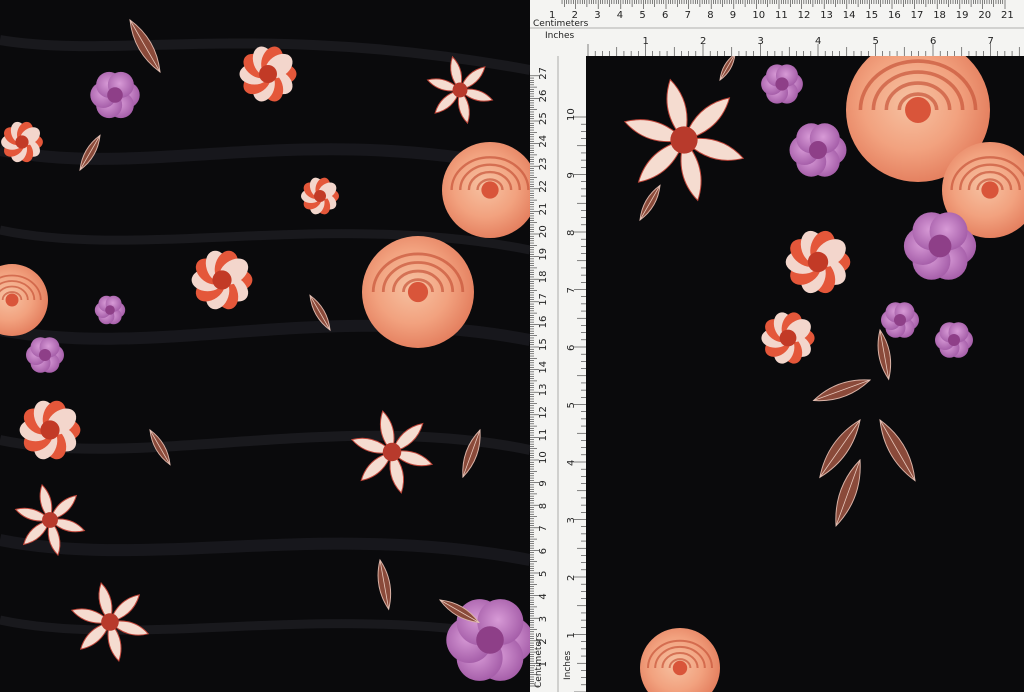 This screenshot has width=1024, height=692. What do you see at coordinates (543, 73) in the screenshot?
I see `ruler-tick-label: 27` at bounding box center [543, 73].